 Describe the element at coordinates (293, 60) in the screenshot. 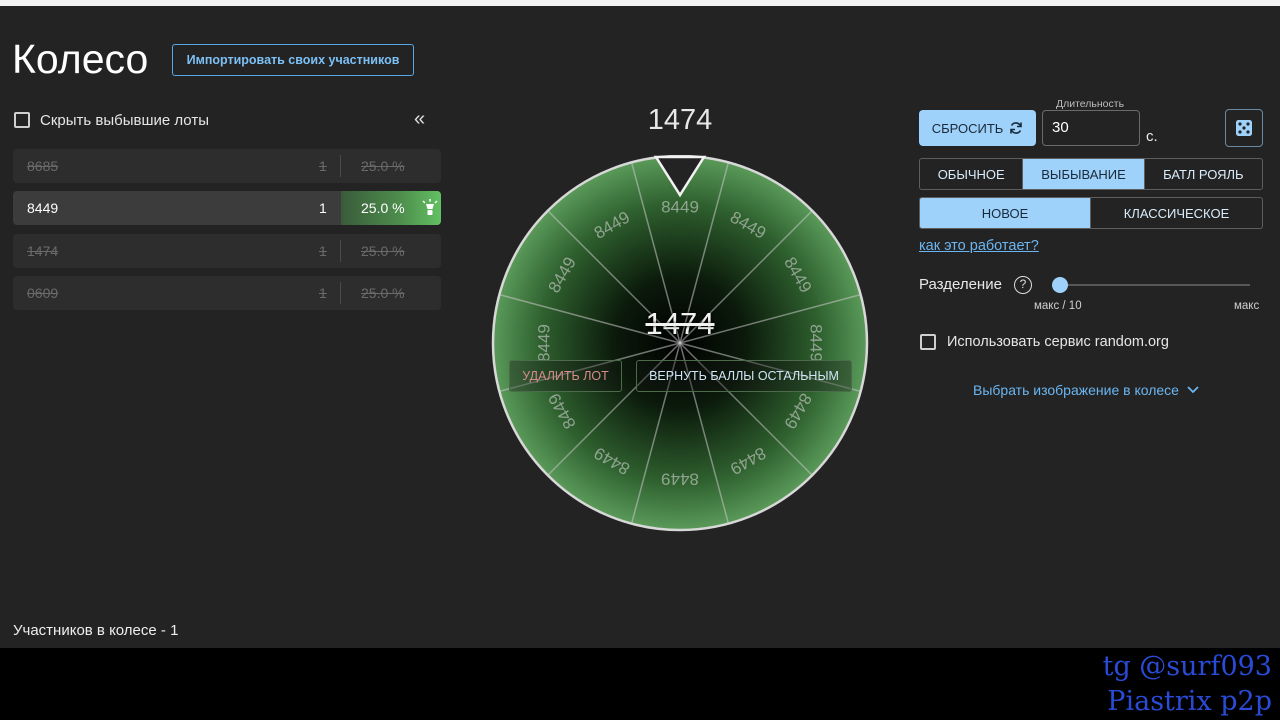

I see `import-participants-button: Импортировать своих участников` at that location.